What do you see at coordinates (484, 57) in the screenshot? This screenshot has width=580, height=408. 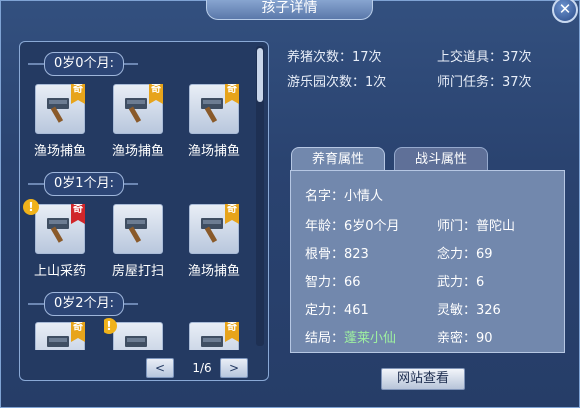 I see `stat-items-turned: 上交道具：37次` at bounding box center [484, 57].